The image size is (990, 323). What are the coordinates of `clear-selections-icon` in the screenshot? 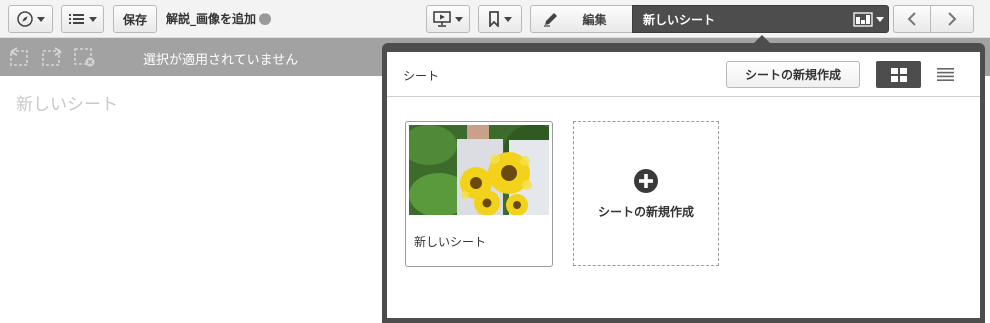 It's located at (84, 57).